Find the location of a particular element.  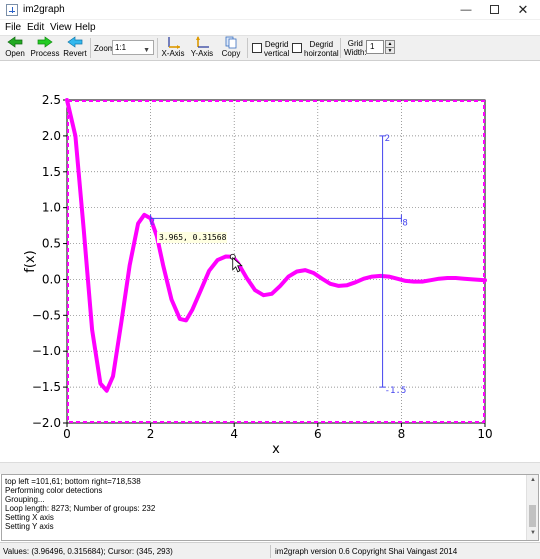

process-button: Process is located at coordinates (45, 48).